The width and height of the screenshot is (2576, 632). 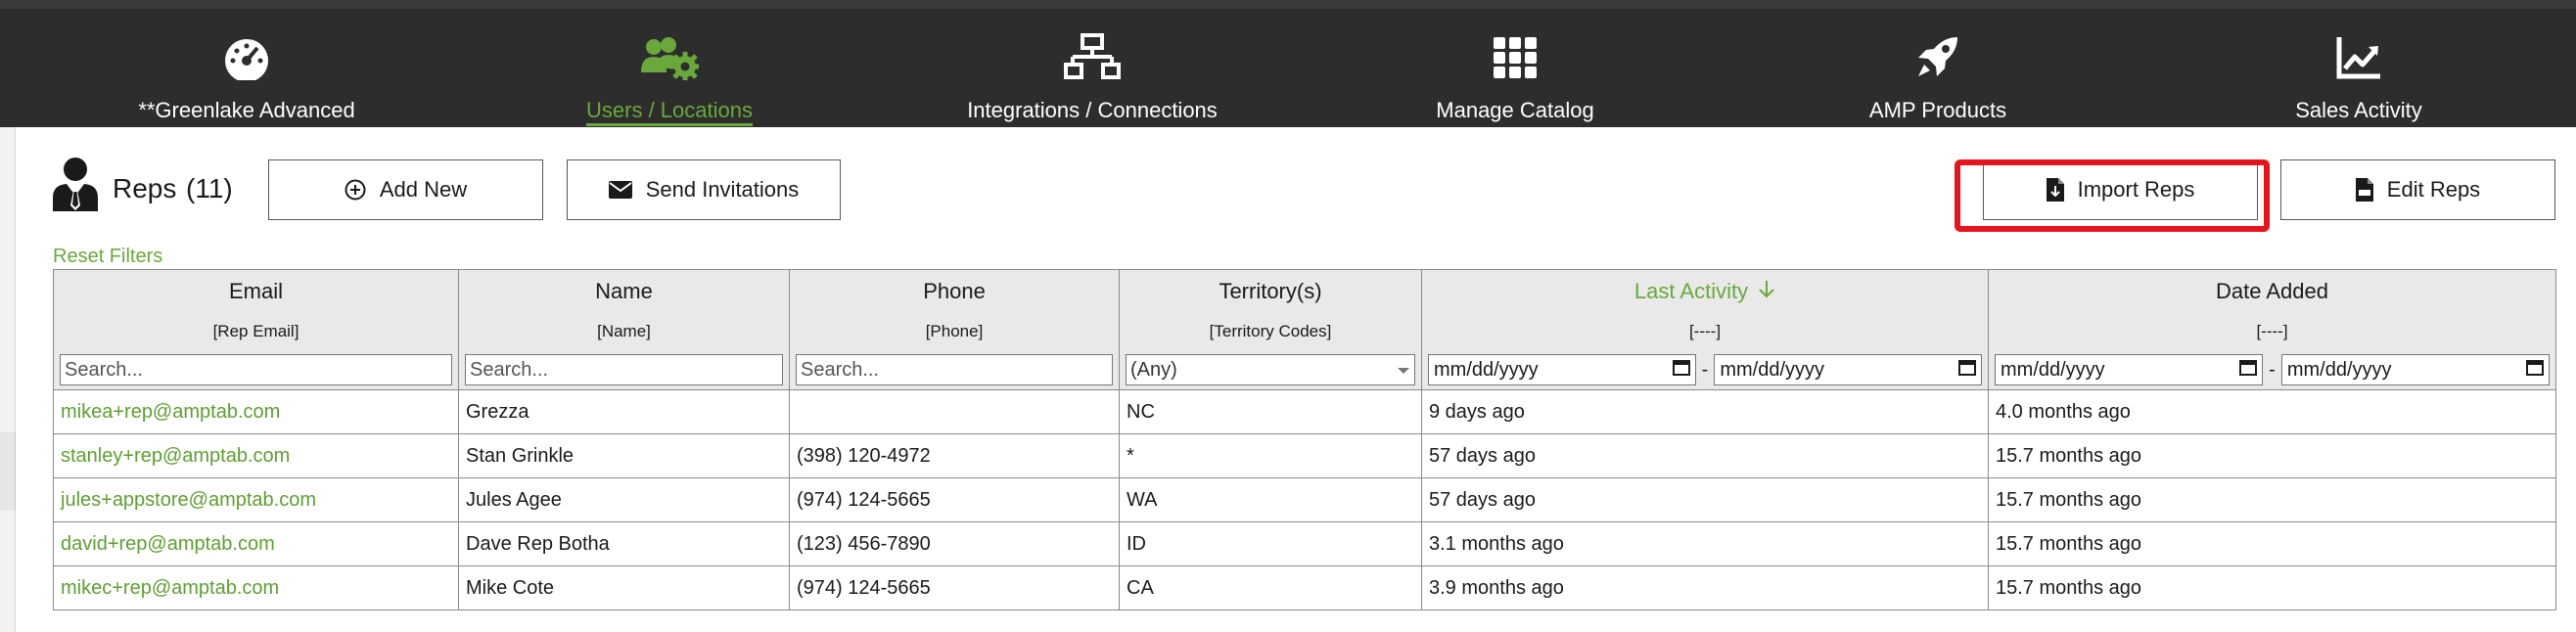 I want to click on nav-label: **Greenlake Advanced, so click(x=246, y=110).